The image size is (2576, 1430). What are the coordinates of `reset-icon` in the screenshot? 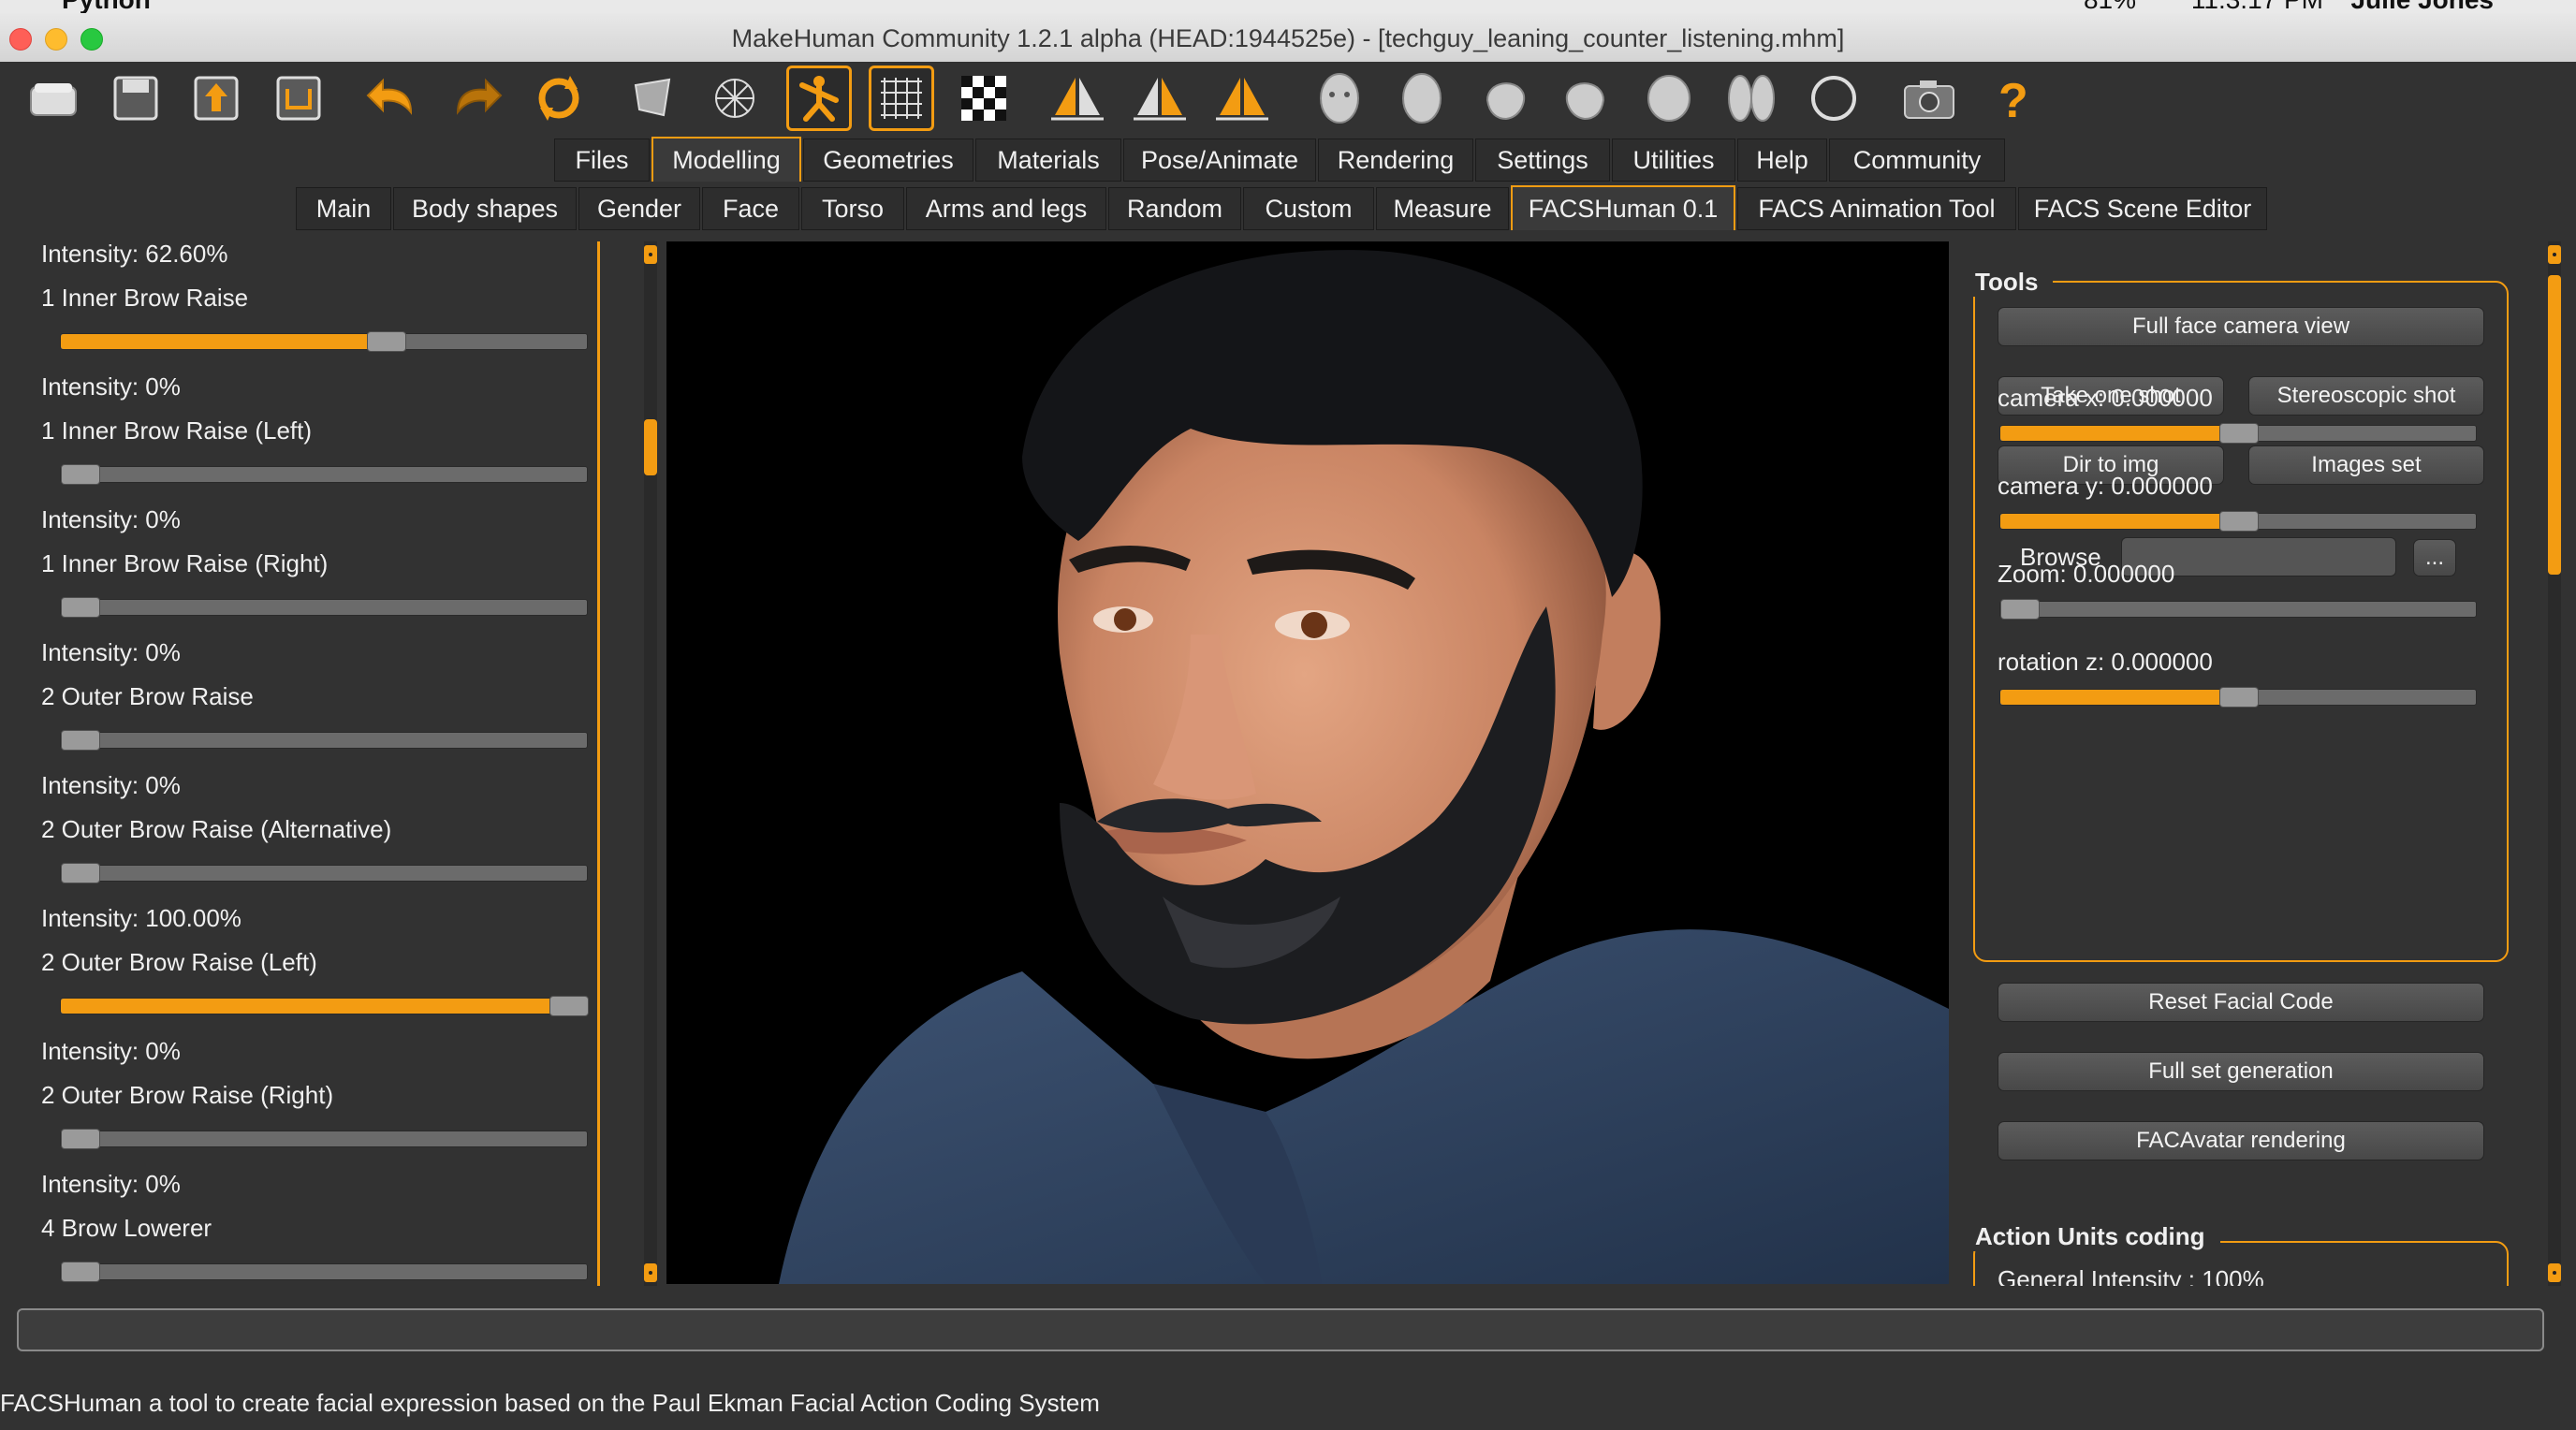 It's located at (559, 99).